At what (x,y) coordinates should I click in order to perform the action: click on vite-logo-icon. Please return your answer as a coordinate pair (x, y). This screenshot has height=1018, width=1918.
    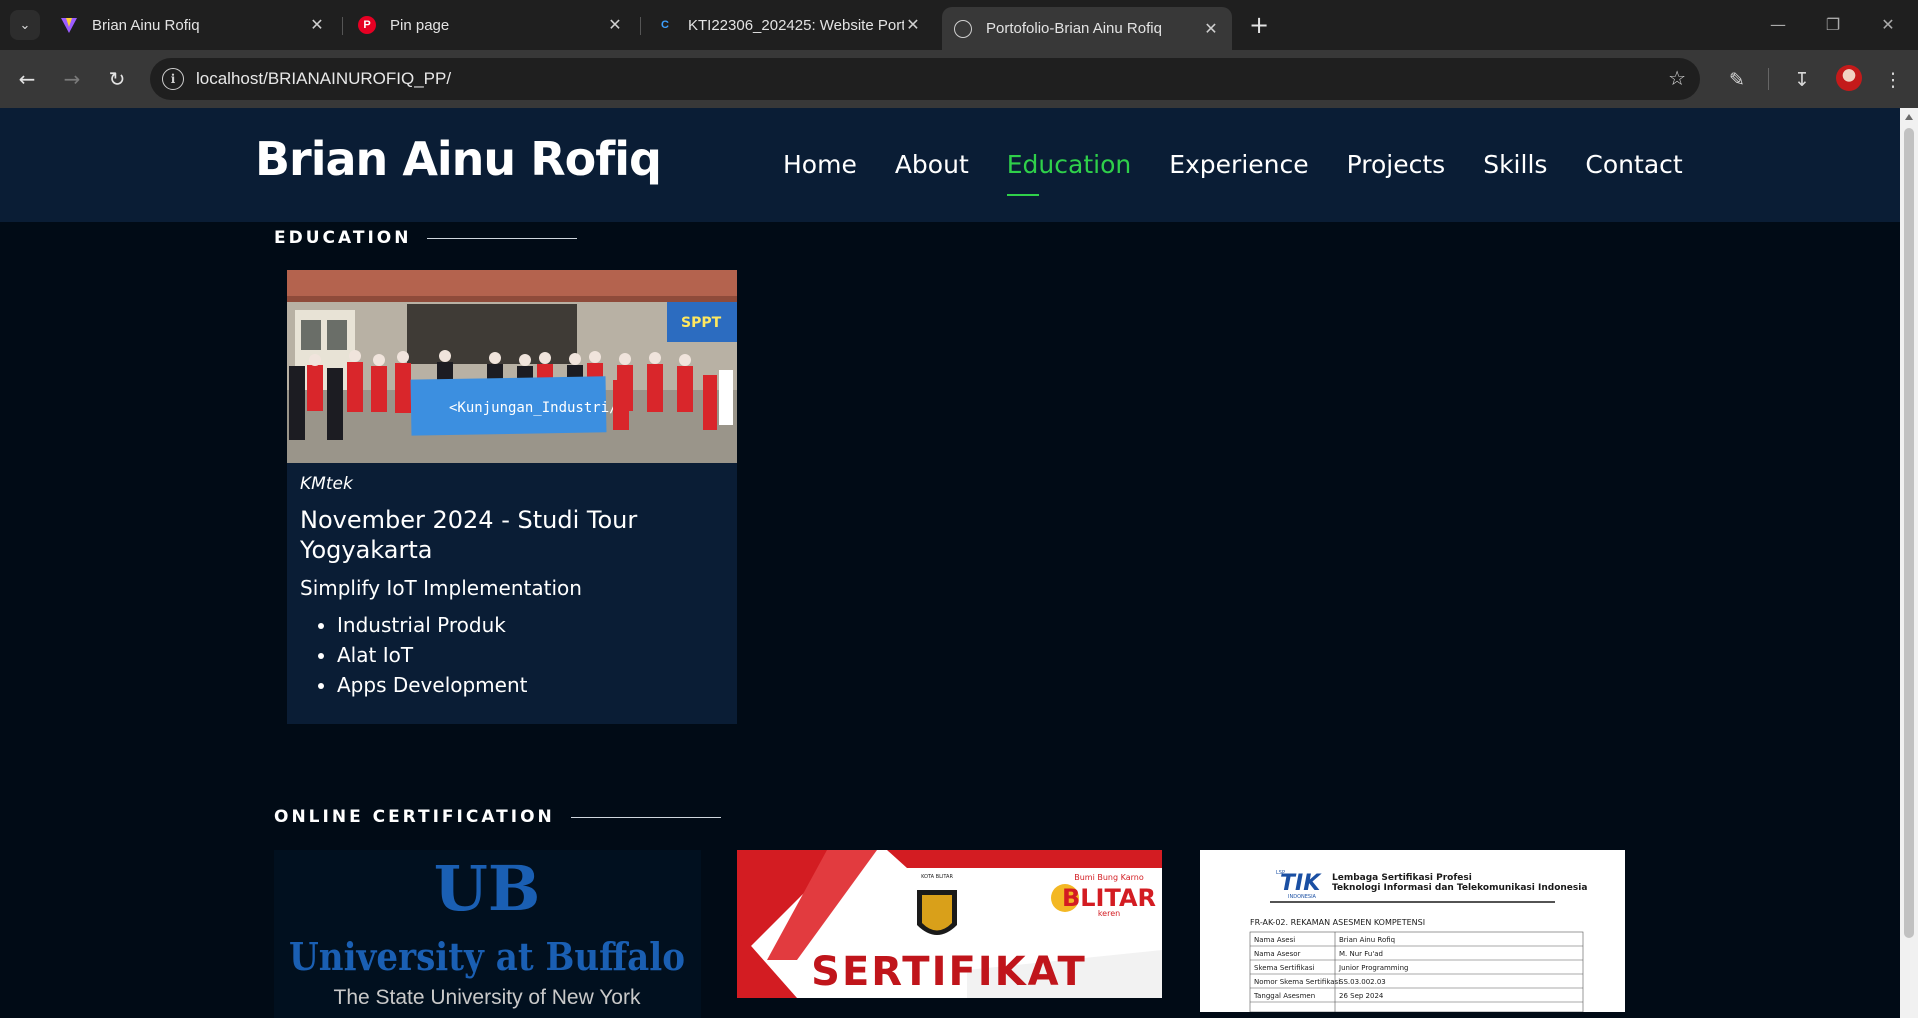
    Looking at the image, I should click on (69, 25).